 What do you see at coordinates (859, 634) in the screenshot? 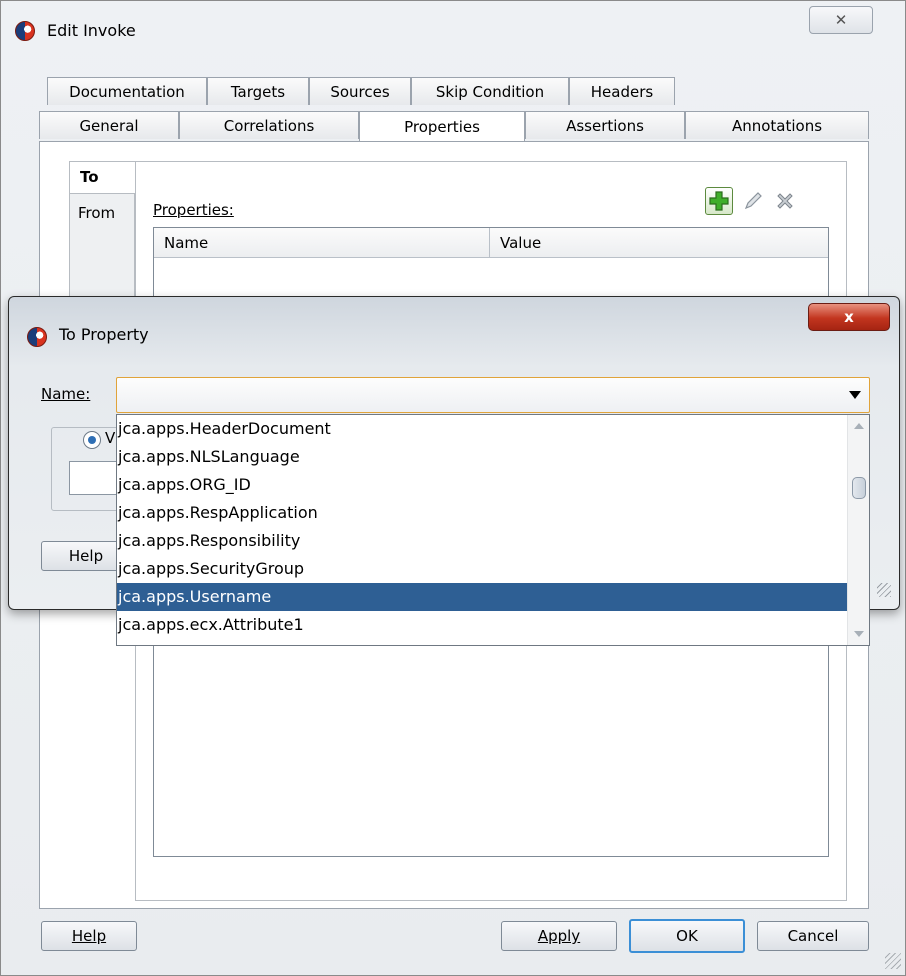
I see `scroll-down-icon` at bounding box center [859, 634].